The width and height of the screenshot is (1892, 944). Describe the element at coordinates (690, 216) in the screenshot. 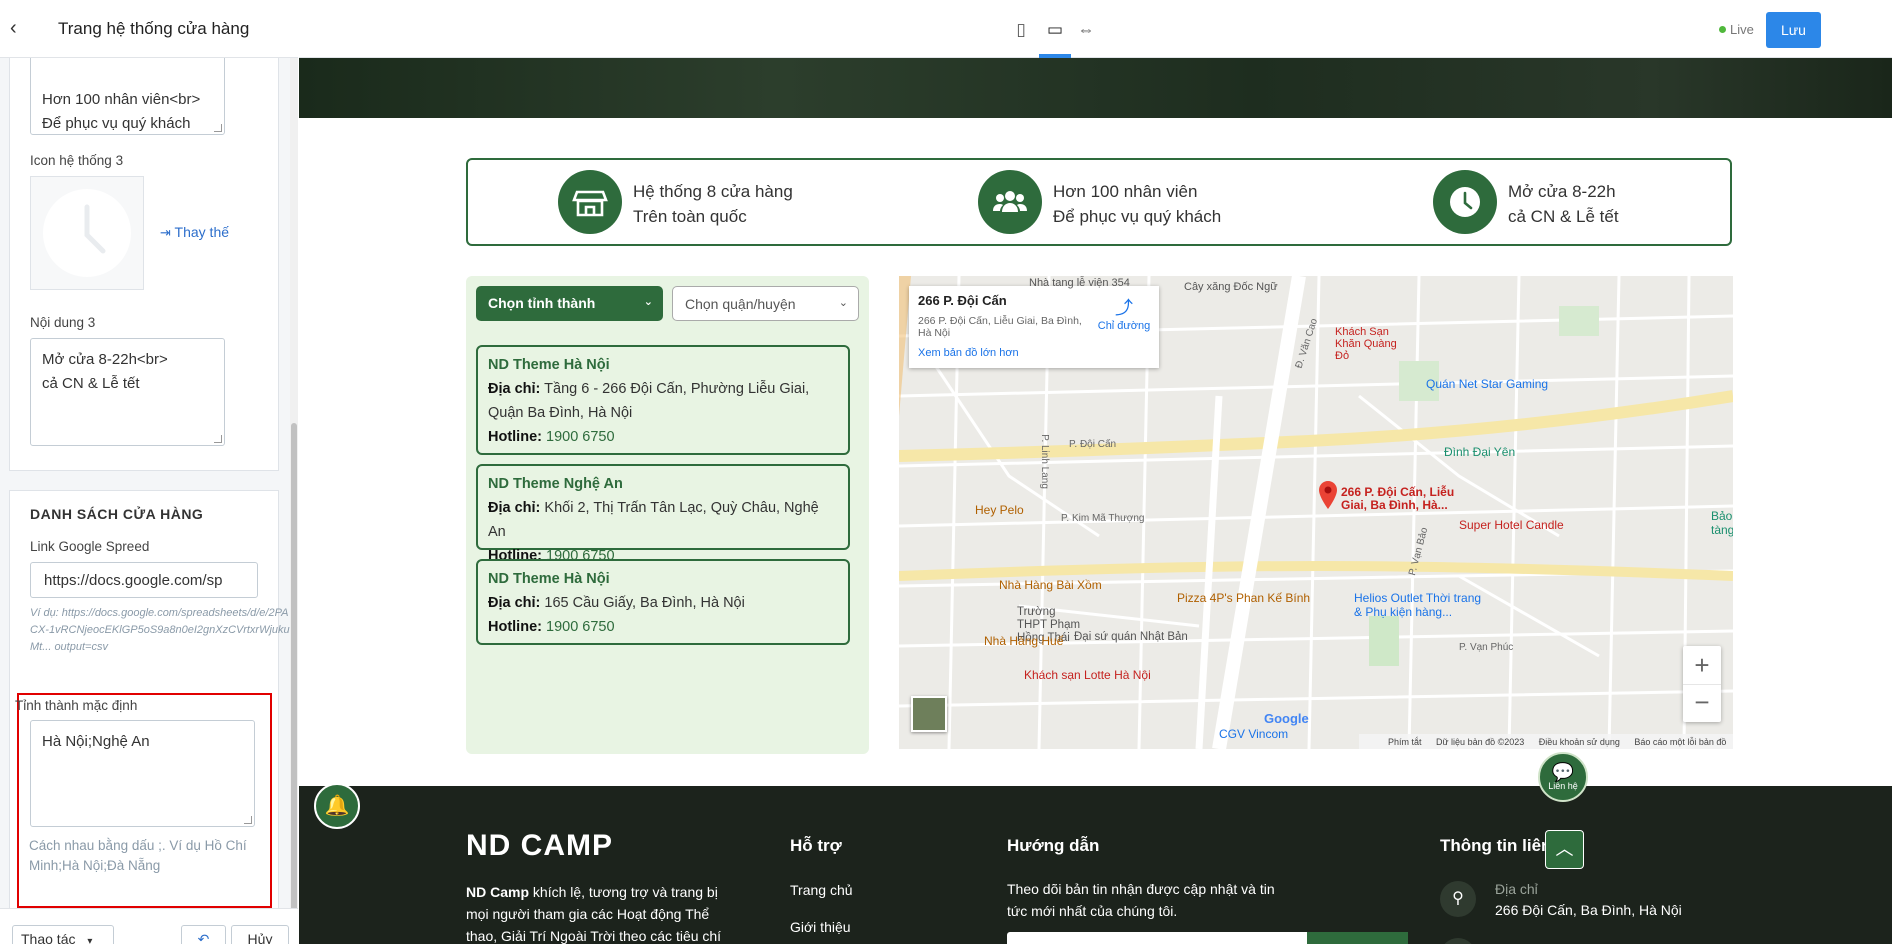

I see `feature-line2: Trên toàn quốc` at that location.